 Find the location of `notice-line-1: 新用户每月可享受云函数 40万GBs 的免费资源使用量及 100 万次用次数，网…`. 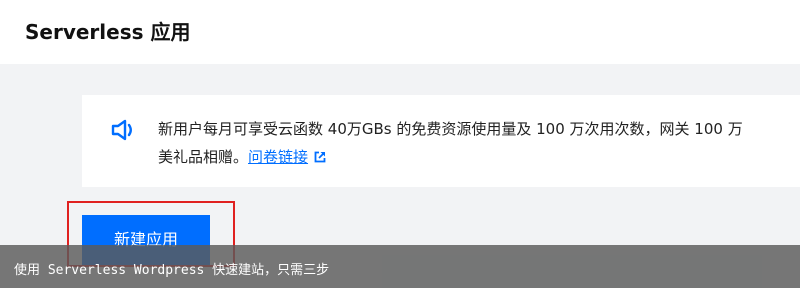

notice-line-1: 新用户每月可享受云函数 40万GBs 的免费资源使用量及 100 万次用次数，网… is located at coordinates (450, 129).